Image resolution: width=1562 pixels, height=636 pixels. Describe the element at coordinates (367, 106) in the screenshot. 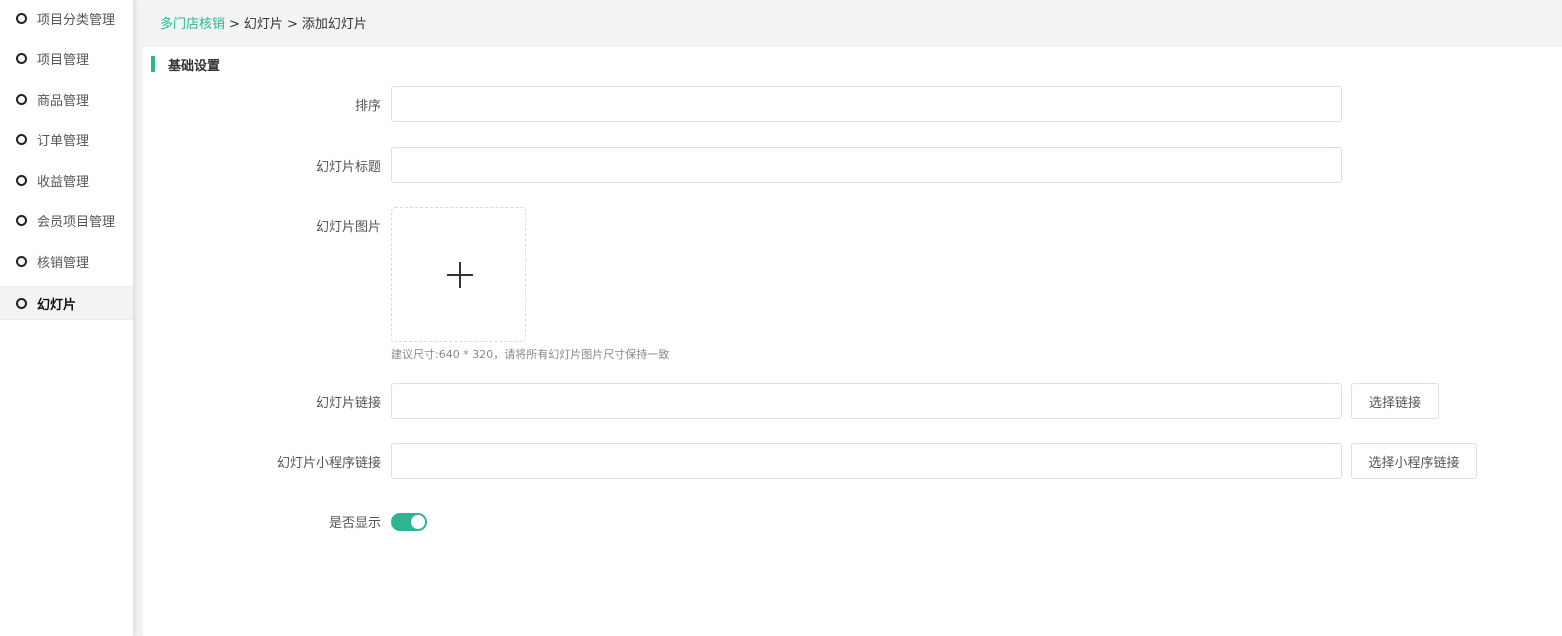

I see `sort-label: 排序` at that location.